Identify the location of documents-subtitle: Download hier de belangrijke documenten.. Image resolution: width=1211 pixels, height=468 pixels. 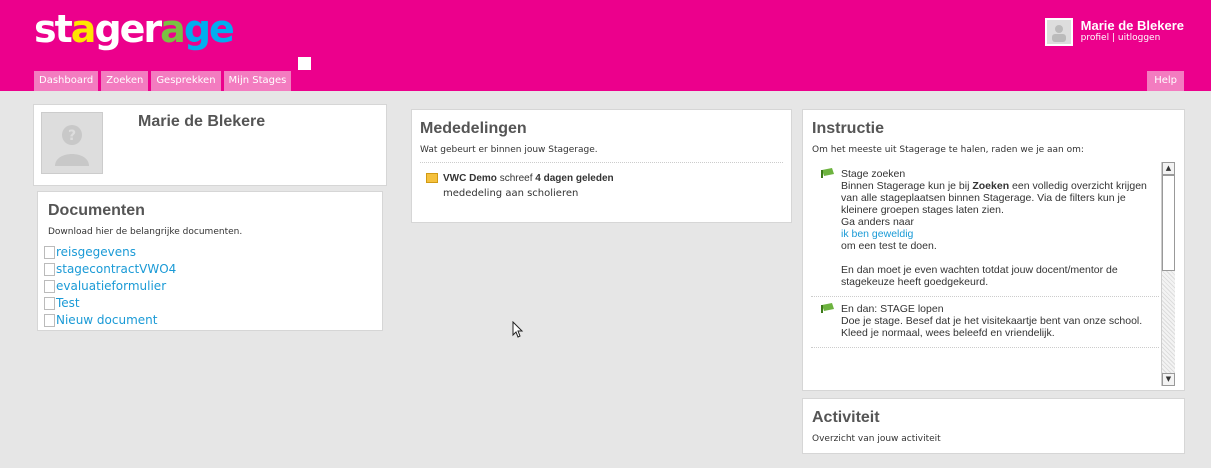
(145, 232).